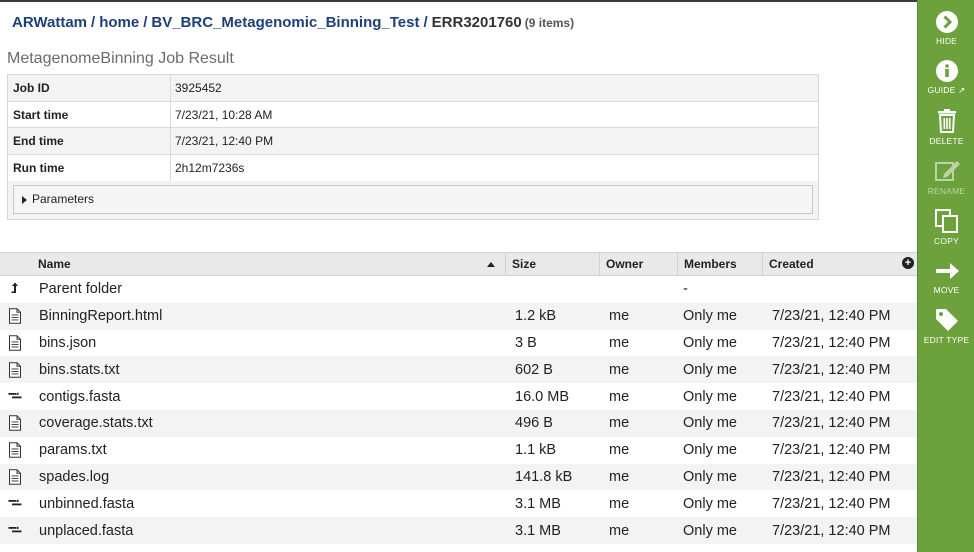 This screenshot has height=552, width=974. What do you see at coordinates (941, 90) in the screenshot?
I see `guide-label-text: GUIDE` at bounding box center [941, 90].